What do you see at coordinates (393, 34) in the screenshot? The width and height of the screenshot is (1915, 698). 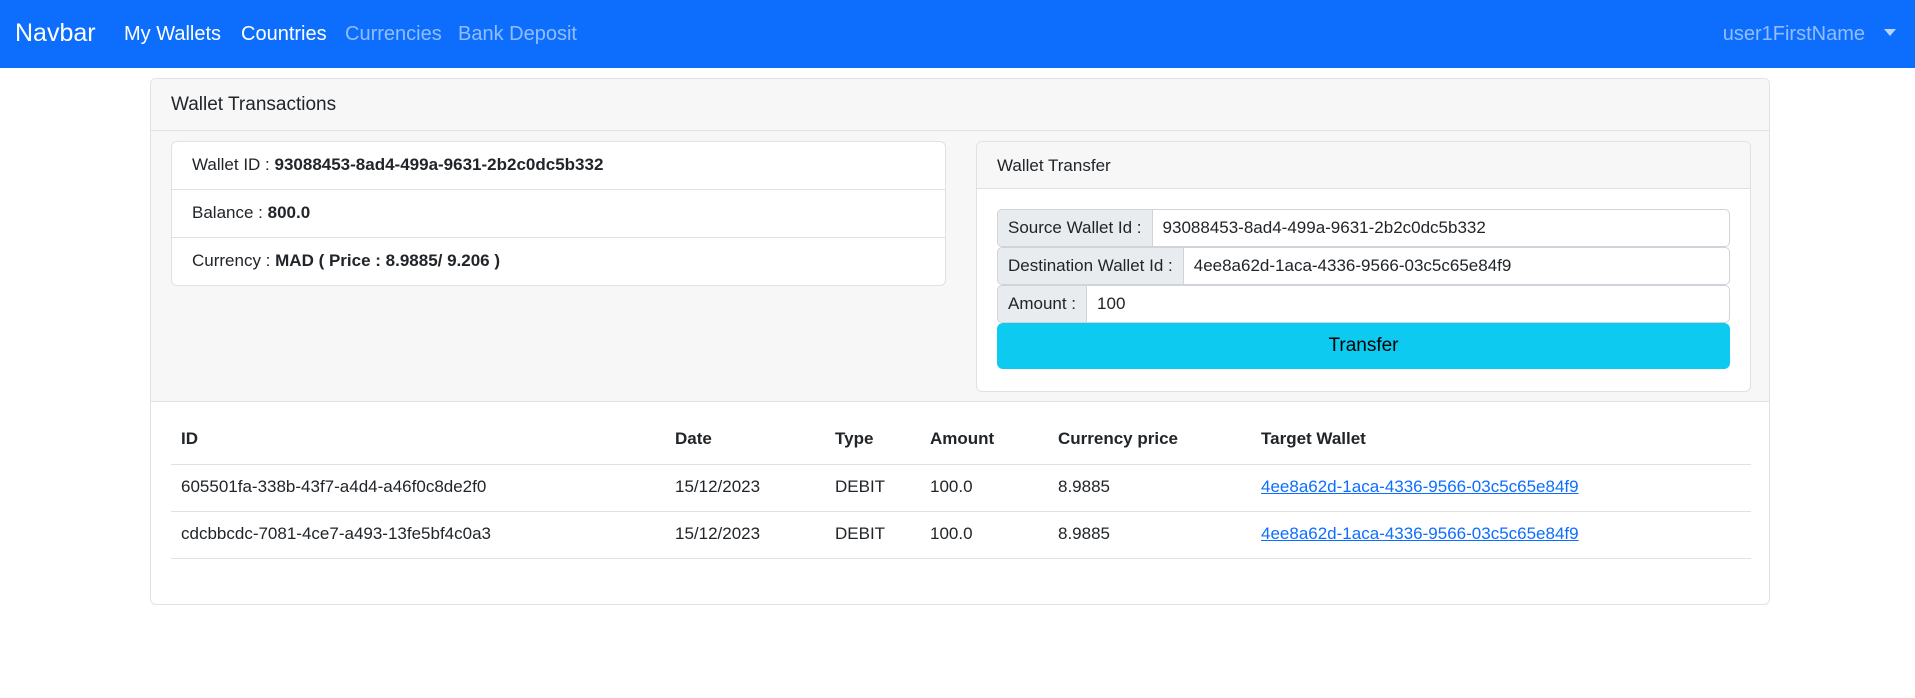 I see `nav-link-currencies: Currencies` at bounding box center [393, 34].